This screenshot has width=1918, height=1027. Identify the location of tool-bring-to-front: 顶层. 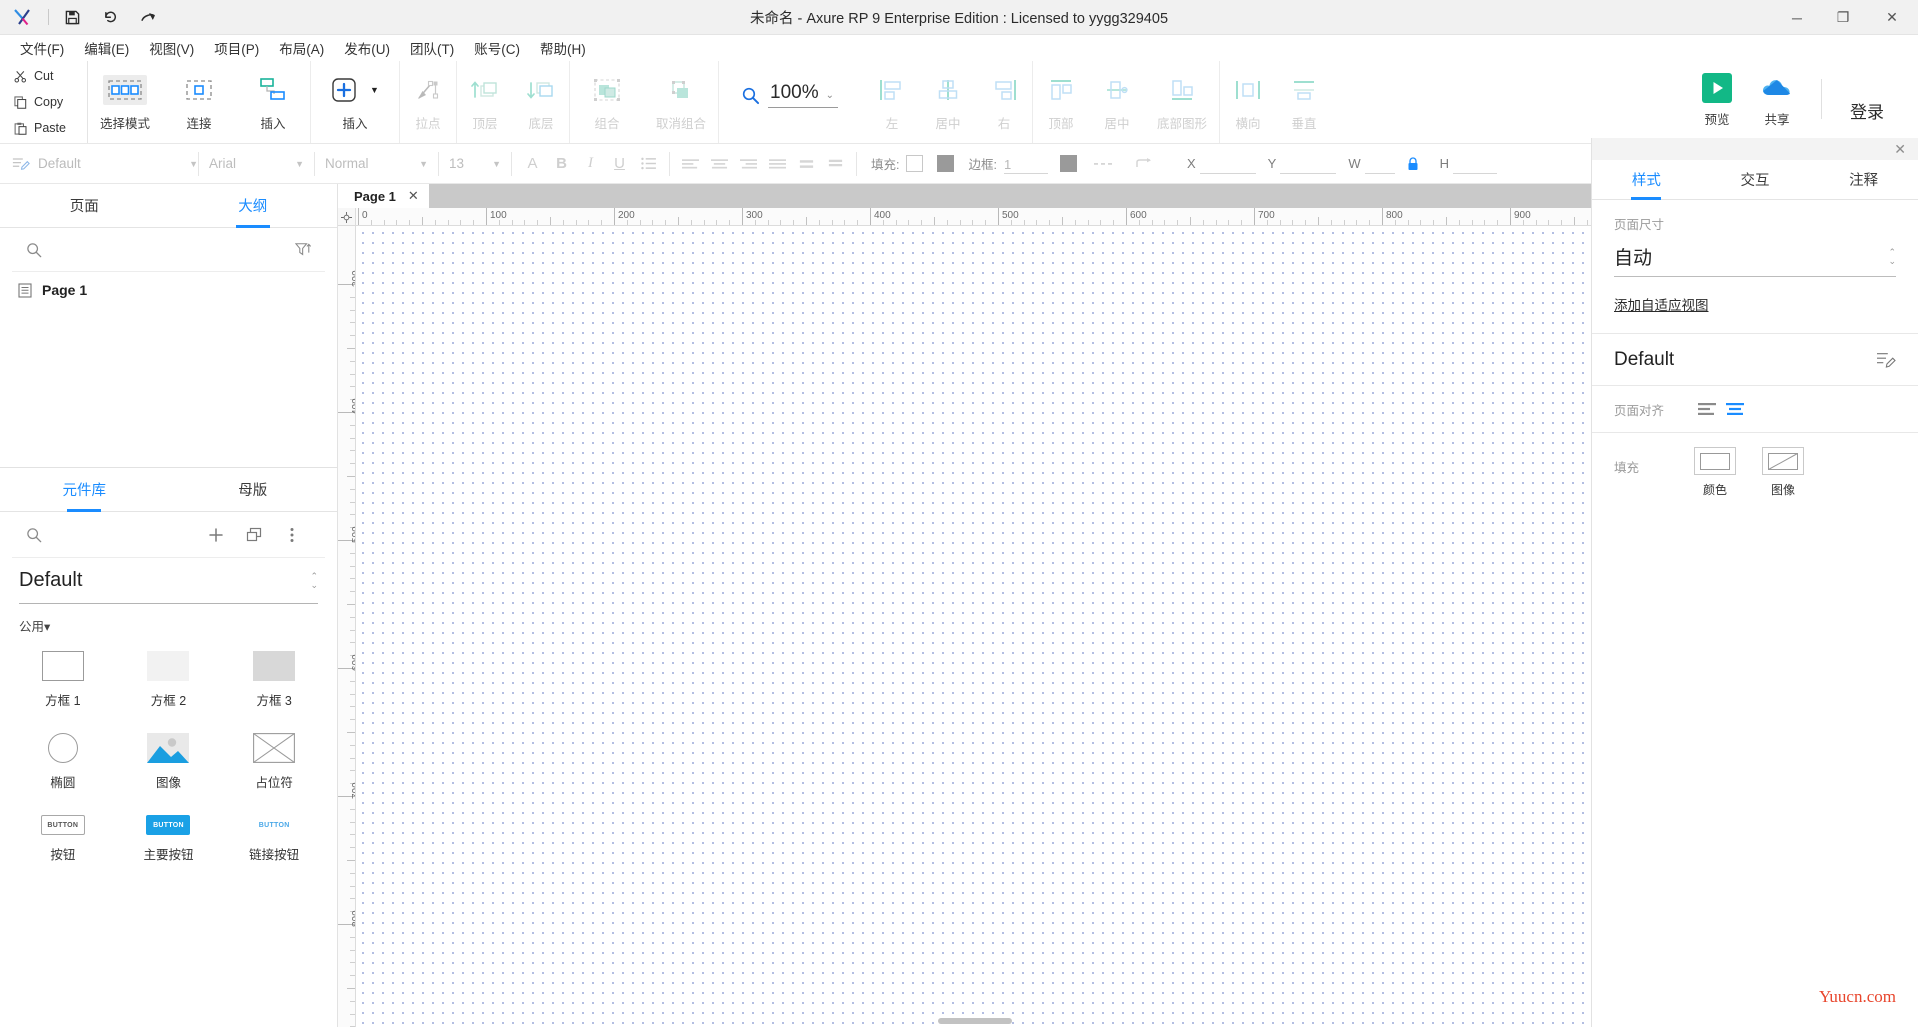
(485, 101).